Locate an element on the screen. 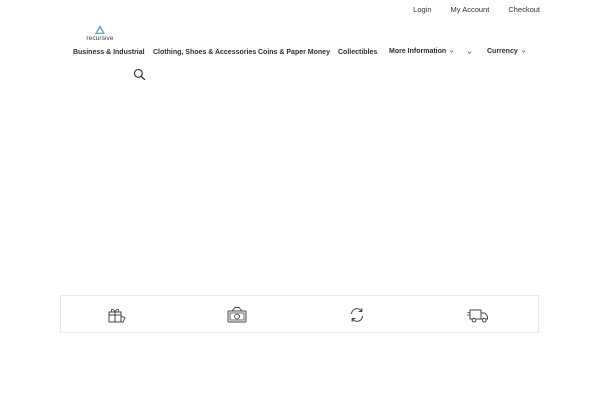 This screenshot has height=400, width=600. top-links: Login My Account Checkout is located at coordinates (467, 10).